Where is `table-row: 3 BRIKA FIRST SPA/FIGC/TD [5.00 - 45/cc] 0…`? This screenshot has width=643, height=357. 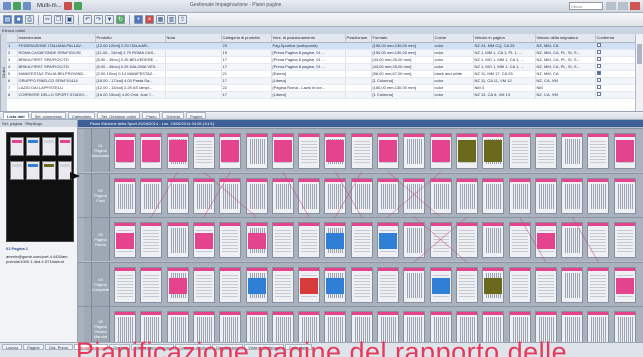 table-row: 3 BRIKA FIRST SPA/FIGC/TD [5.00 - 45/cc] 0… is located at coordinates (321, 60).